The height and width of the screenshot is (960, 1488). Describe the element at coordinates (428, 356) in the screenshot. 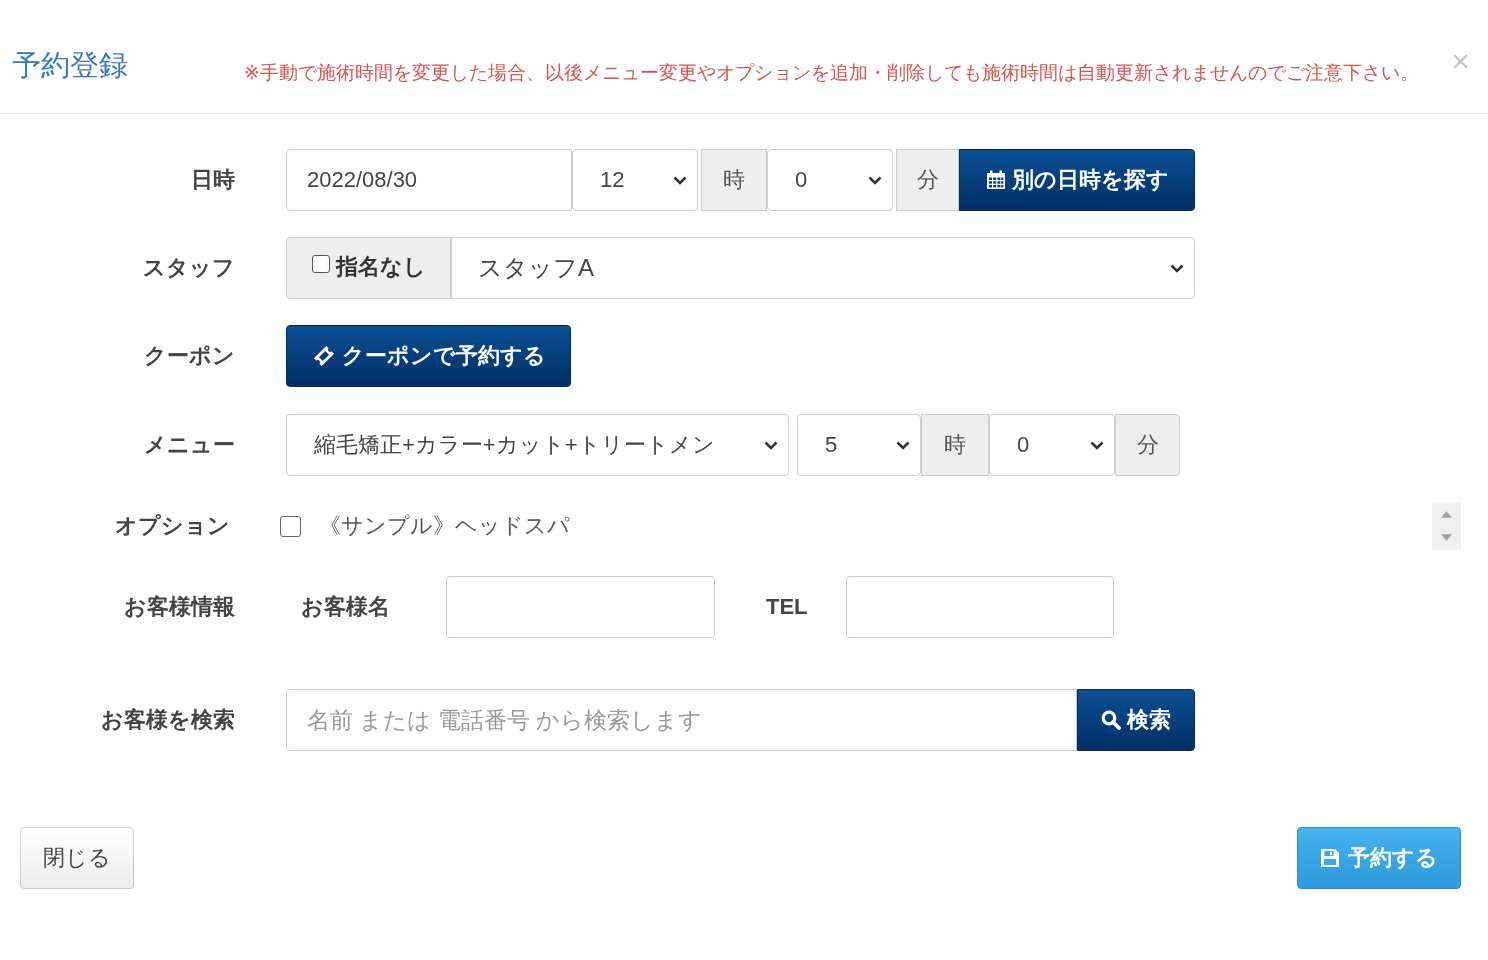

I see `coupon-booking-button: クーポンで予約する` at that location.